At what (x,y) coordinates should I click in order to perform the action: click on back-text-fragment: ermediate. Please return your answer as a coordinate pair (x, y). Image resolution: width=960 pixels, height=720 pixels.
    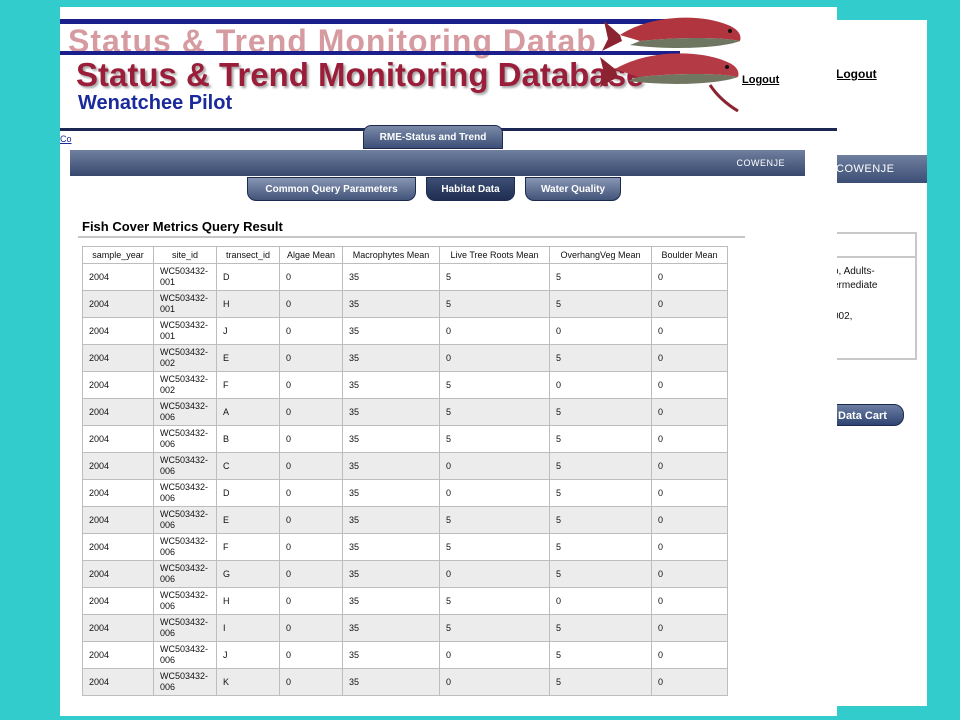
    Looking at the image, I should click on (855, 285).